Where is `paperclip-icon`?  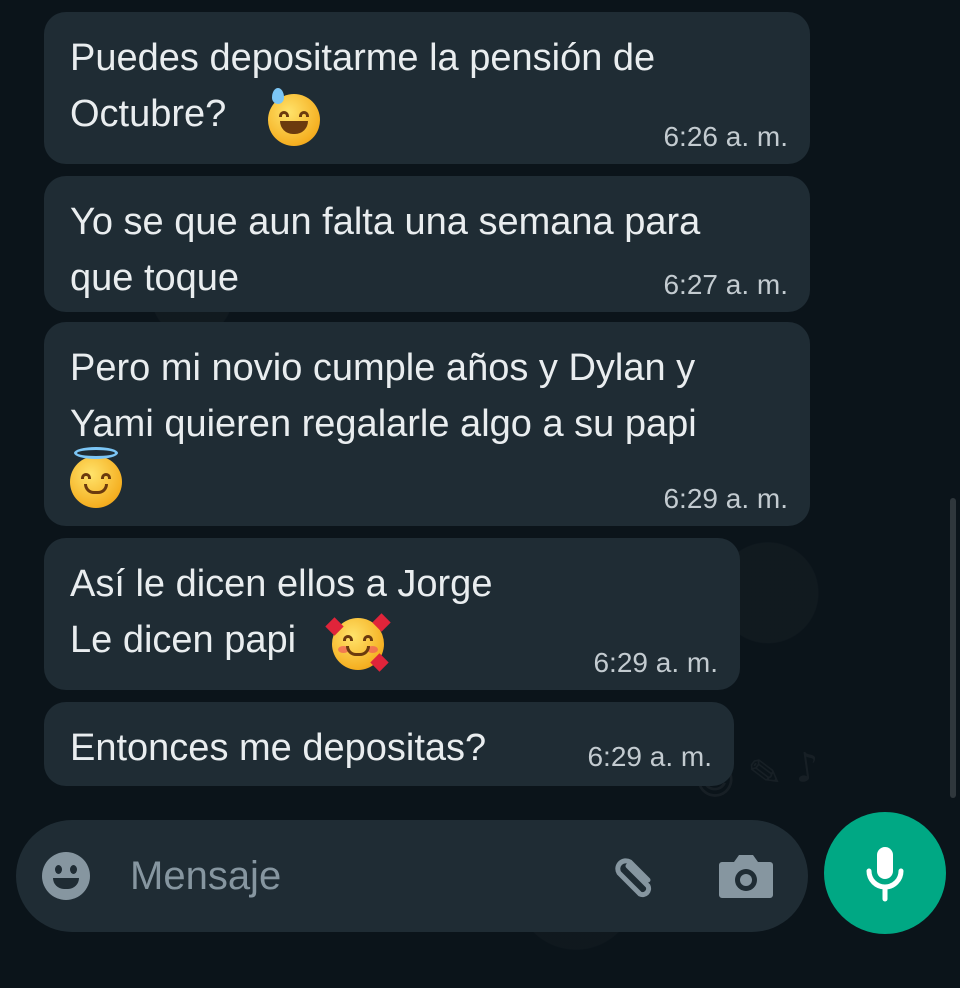
paperclip-icon is located at coordinates (636, 876).